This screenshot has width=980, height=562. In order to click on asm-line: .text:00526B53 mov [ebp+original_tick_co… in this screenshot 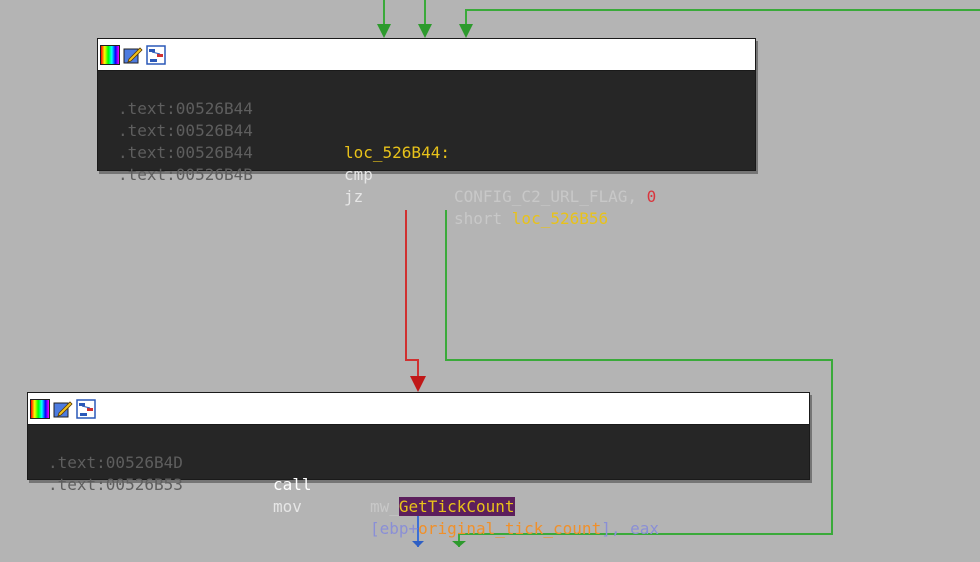, I will do `click(418, 495)`.